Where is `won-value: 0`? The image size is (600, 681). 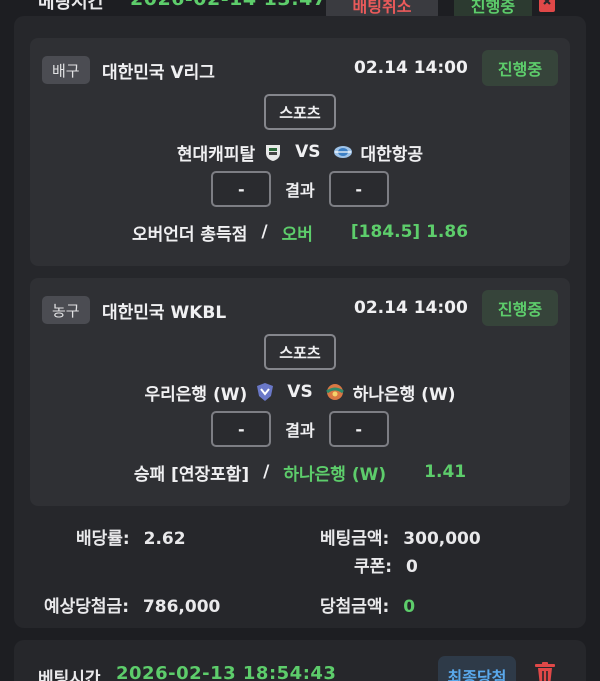
won-value: 0 is located at coordinates (409, 607).